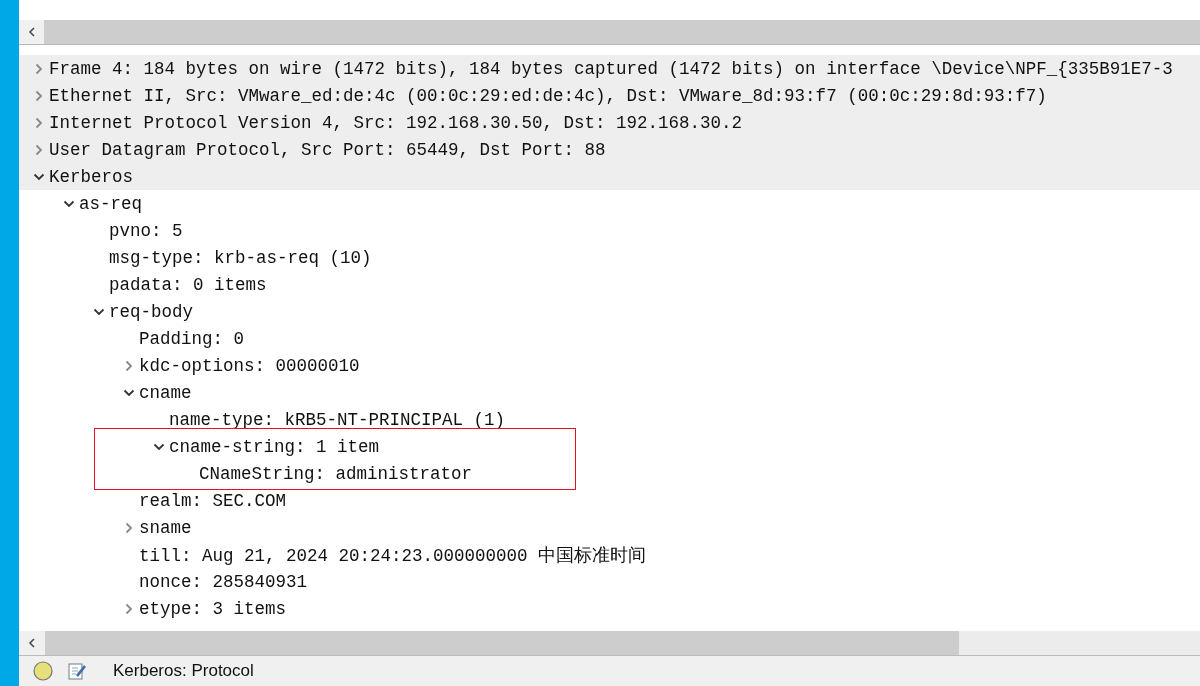 This screenshot has width=1200, height=686. I want to click on tree-item: padata: 0 items, so click(188, 284).